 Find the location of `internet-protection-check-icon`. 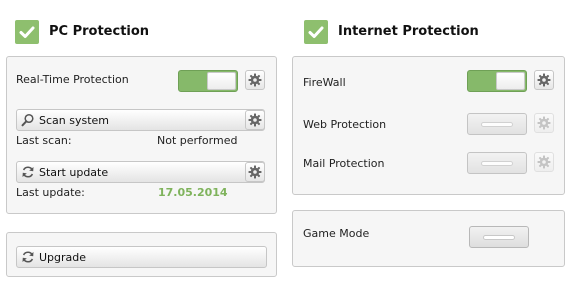

internet-protection-check-icon is located at coordinates (316, 32).